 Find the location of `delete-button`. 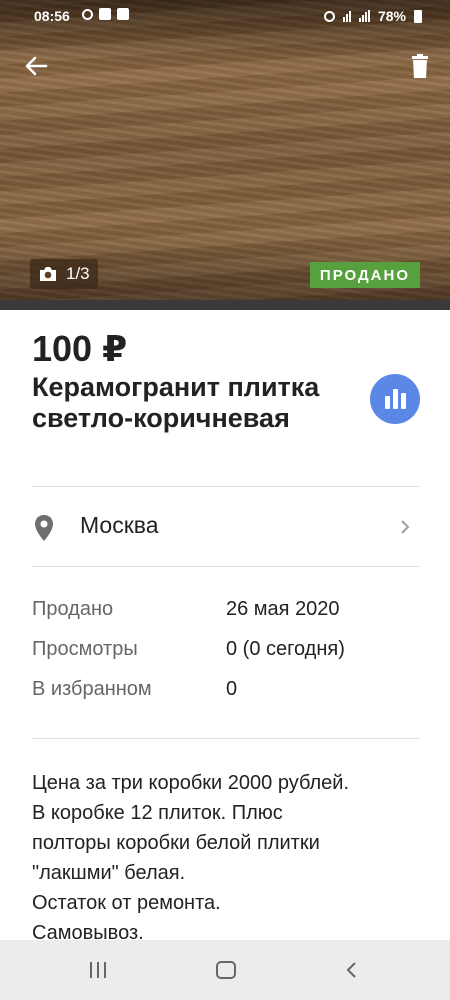

delete-button is located at coordinates (420, 66).